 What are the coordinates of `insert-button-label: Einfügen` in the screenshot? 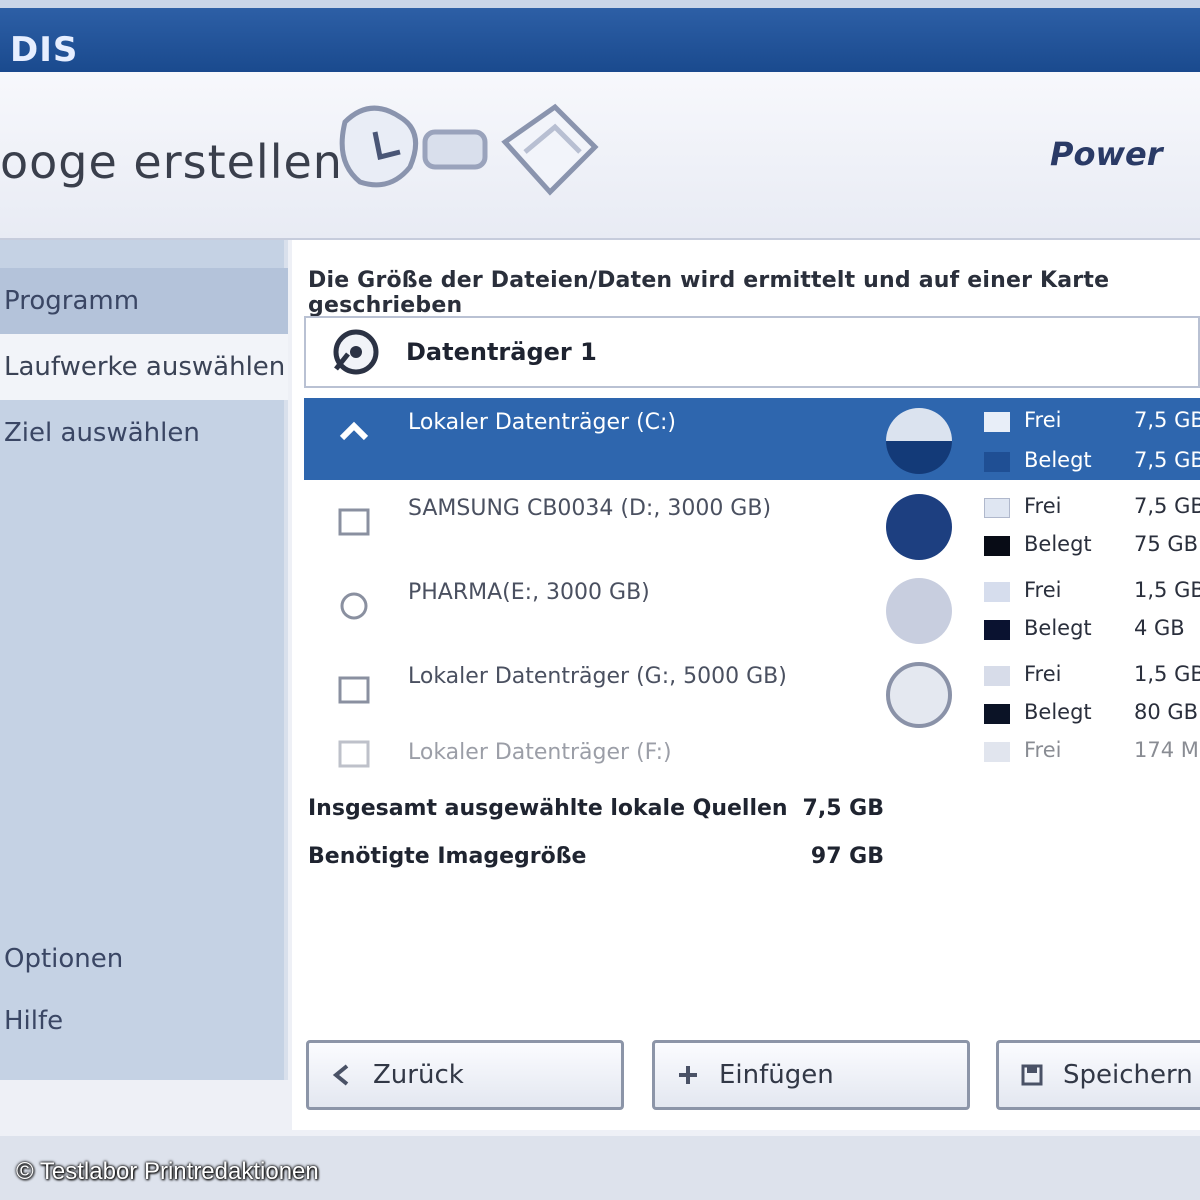 It's located at (776, 1075).